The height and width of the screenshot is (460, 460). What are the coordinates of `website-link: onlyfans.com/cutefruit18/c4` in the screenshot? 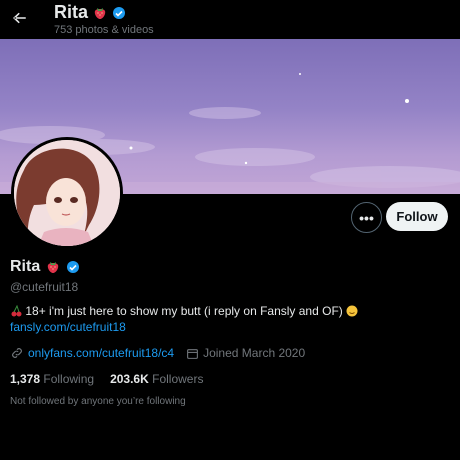 It's located at (101, 353).